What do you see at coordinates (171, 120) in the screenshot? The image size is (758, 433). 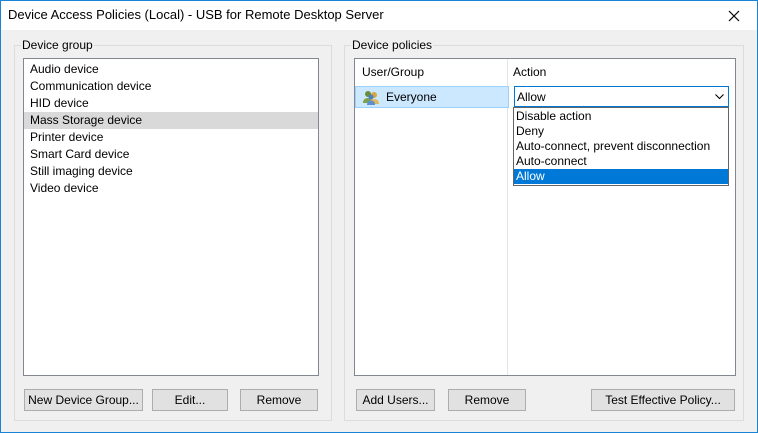 I see `list-item: Mass Storage device` at bounding box center [171, 120].